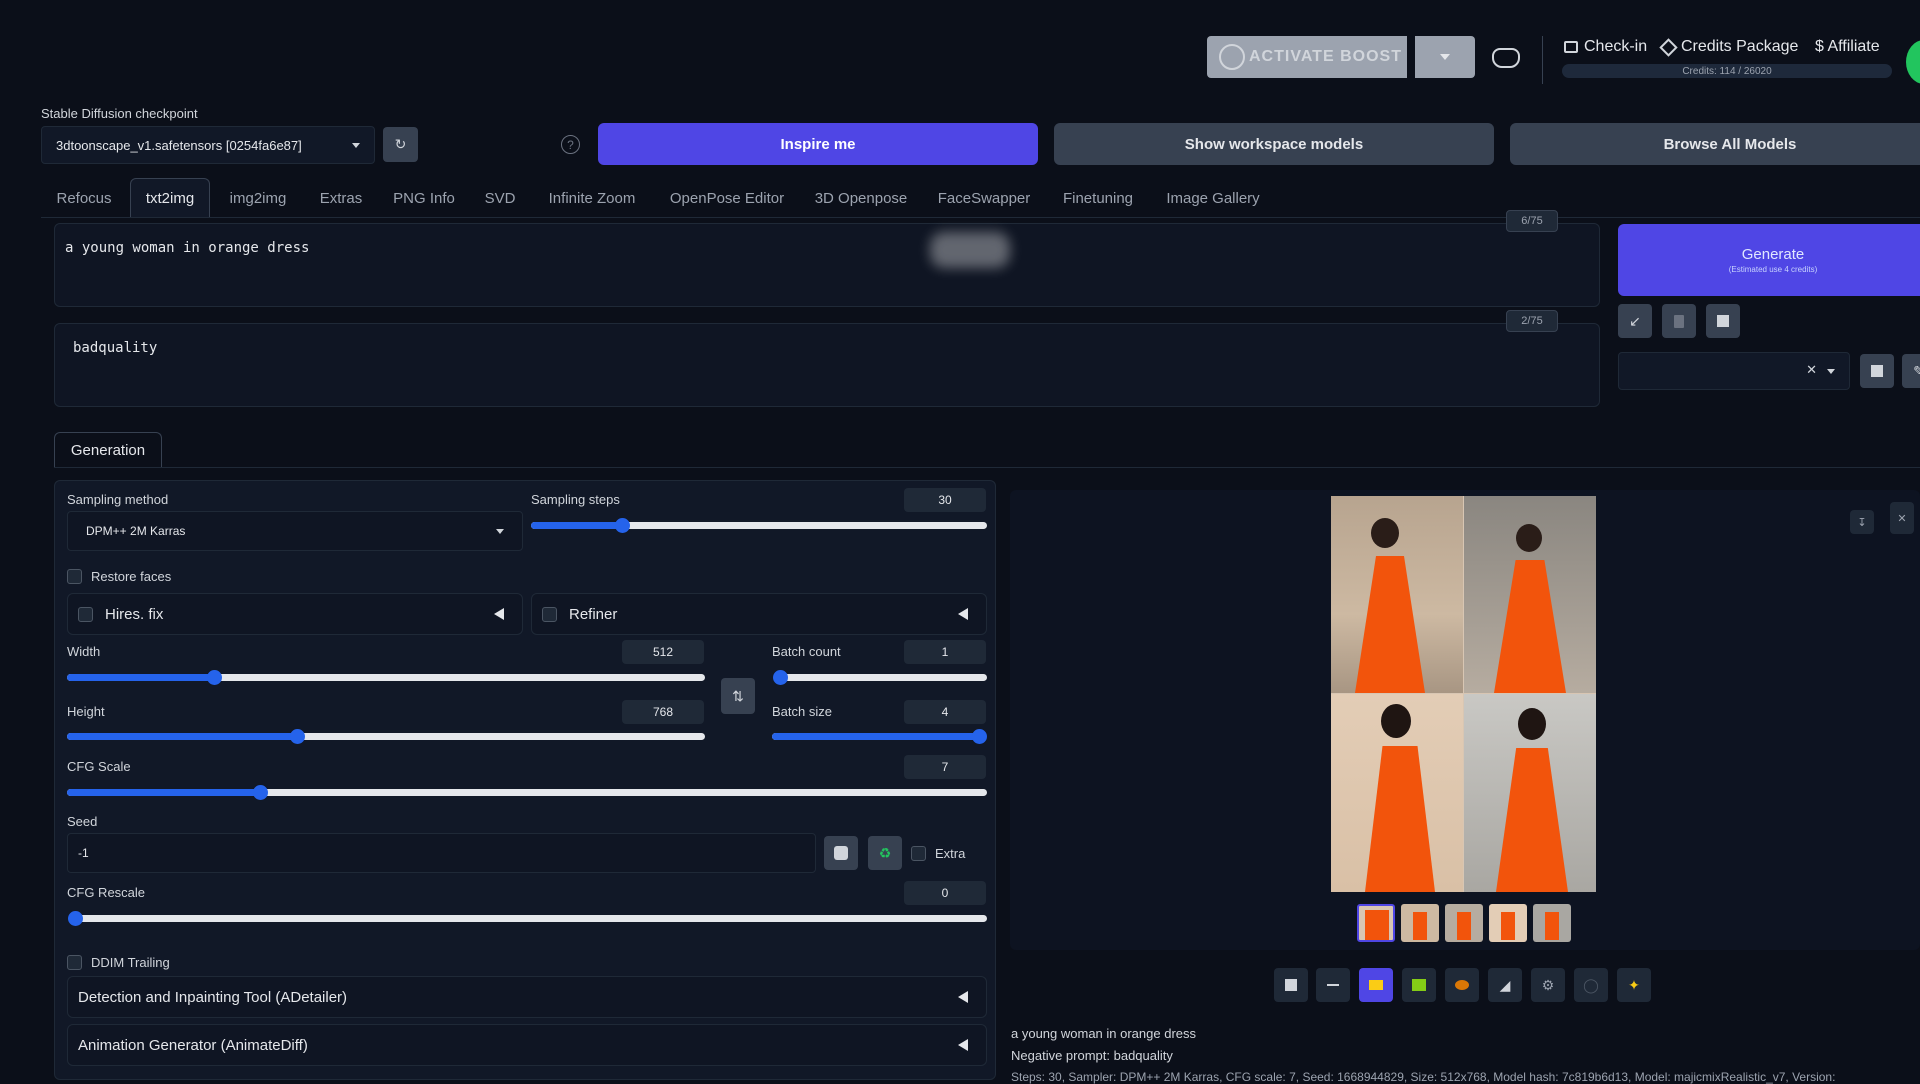 The image size is (1920, 1084). I want to click on negative-prompt-input: badquality, so click(827, 365).